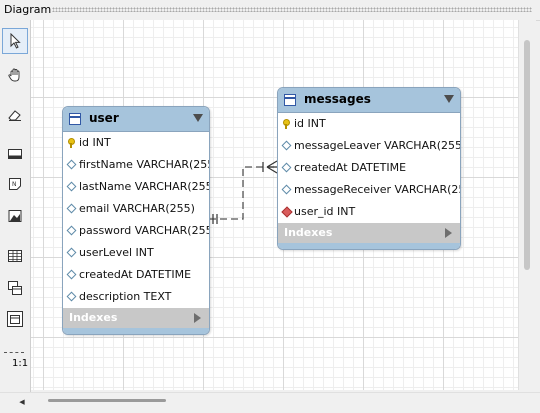 The width and height of the screenshot is (540, 413). What do you see at coordinates (292, 9) in the screenshot?
I see `panel-drag-grip` at bounding box center [292, 9].